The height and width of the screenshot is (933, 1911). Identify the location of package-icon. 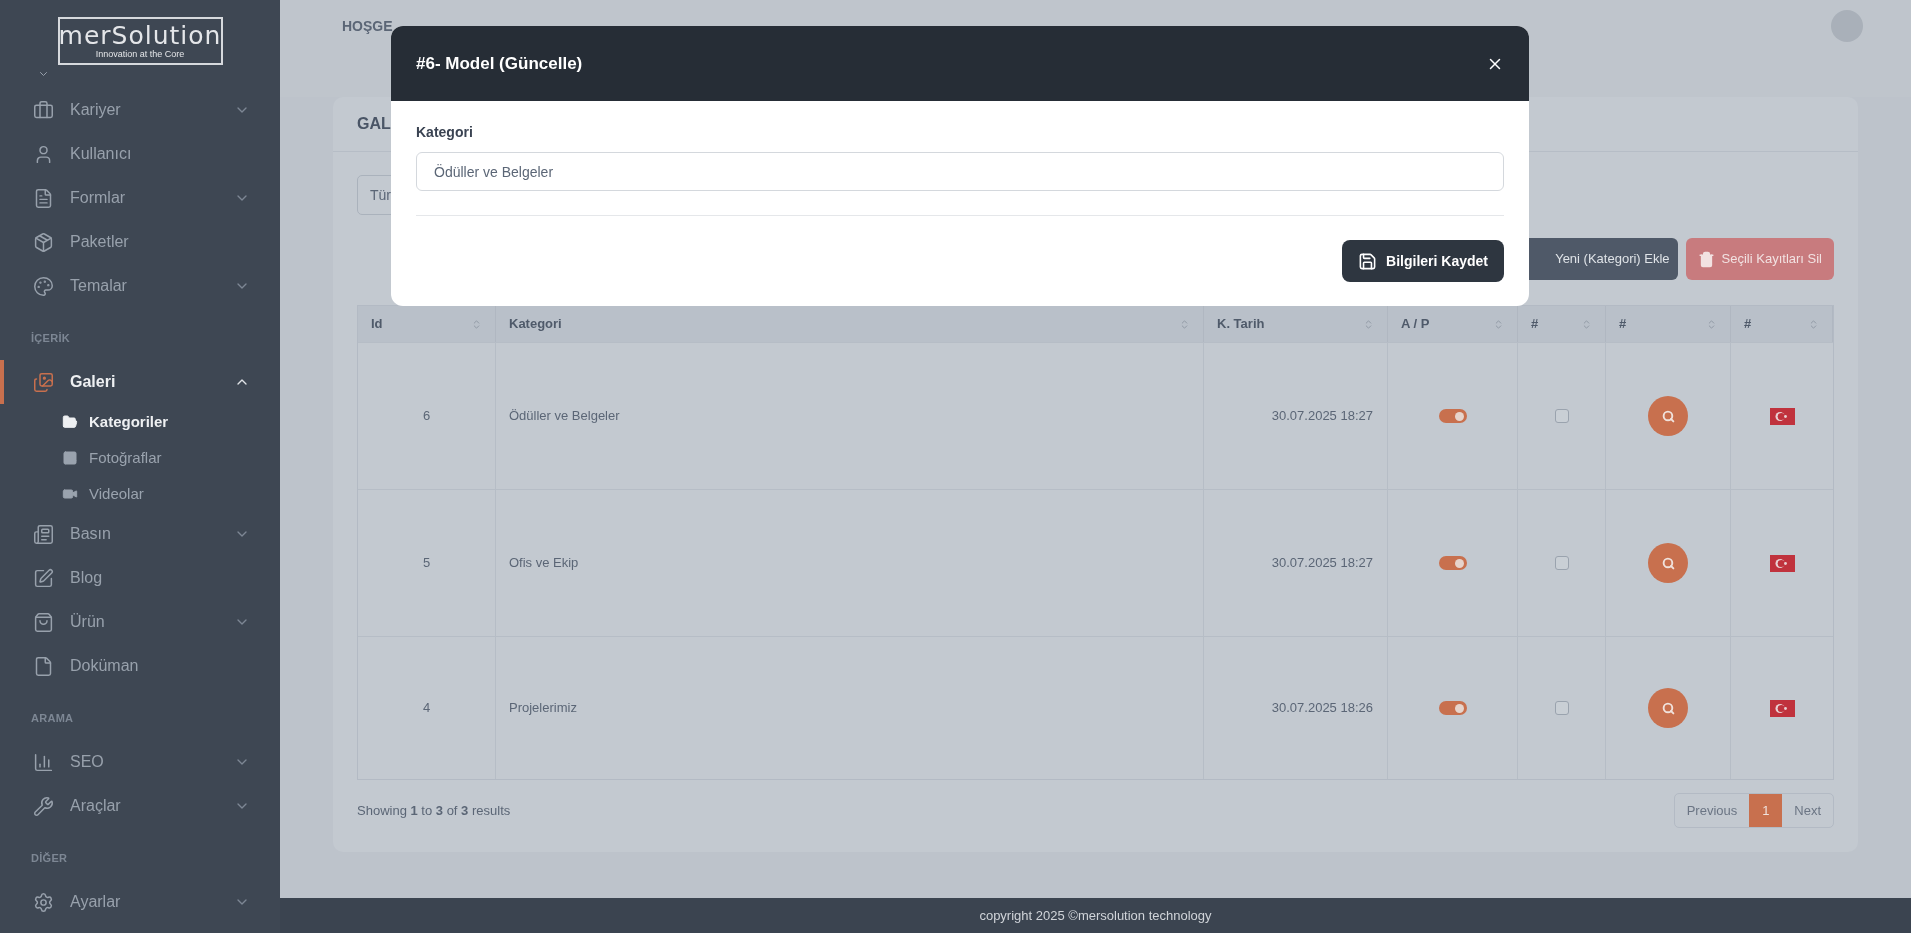
(43, 242).